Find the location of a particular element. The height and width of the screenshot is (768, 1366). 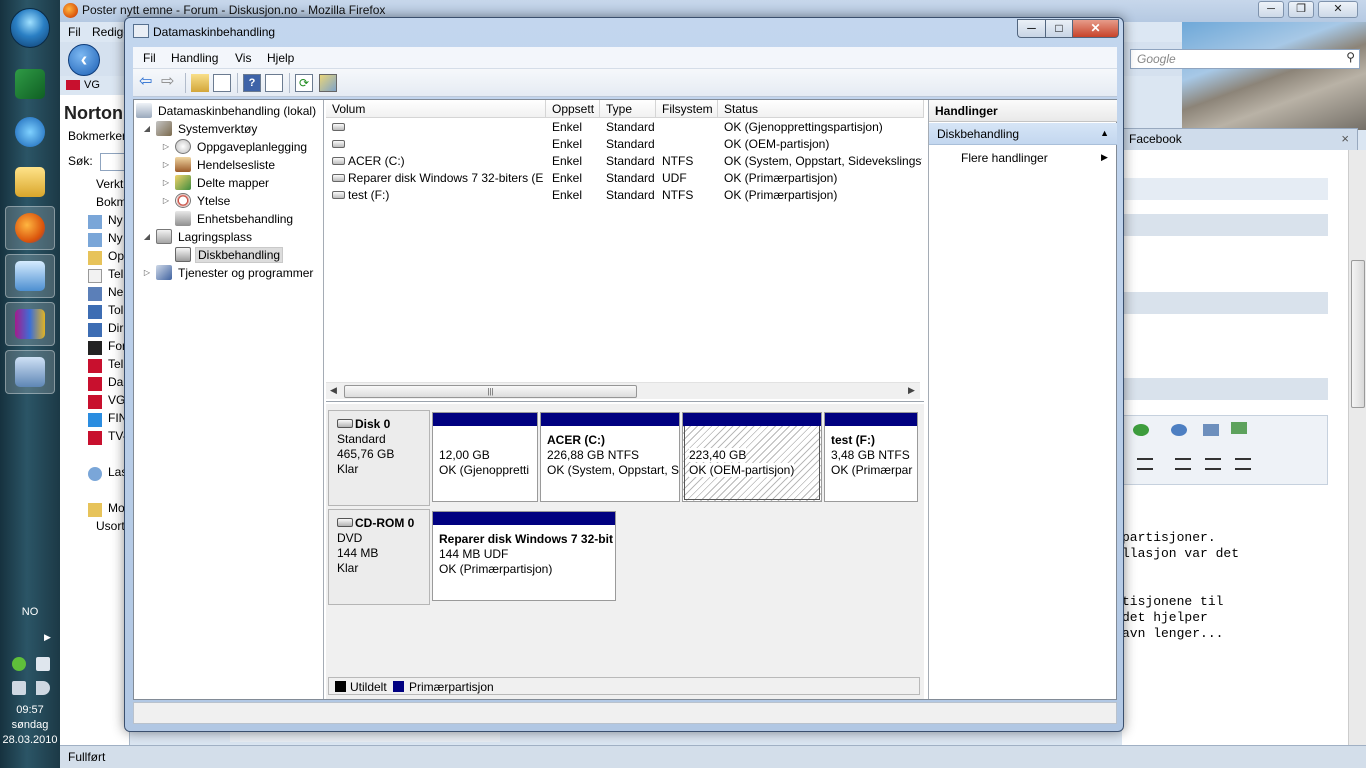

help-icon is located at coordinates (1179, 430).